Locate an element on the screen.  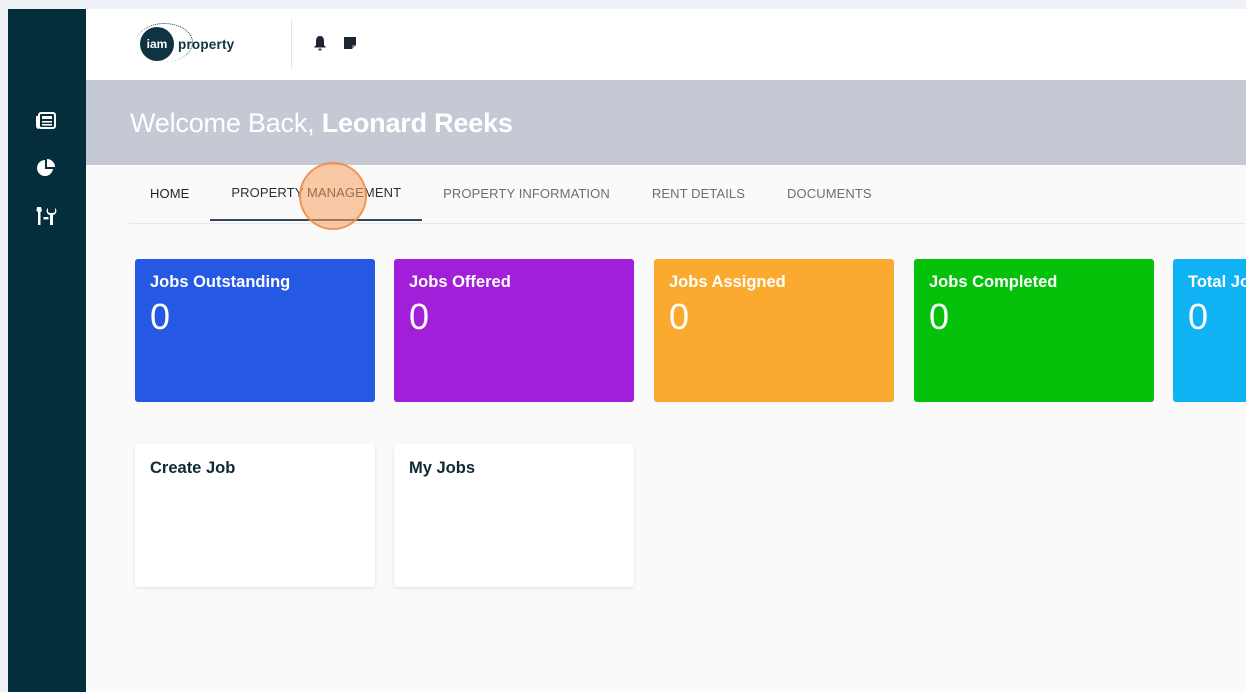
card-title: My Jobs is located at coordinates (442, 468).